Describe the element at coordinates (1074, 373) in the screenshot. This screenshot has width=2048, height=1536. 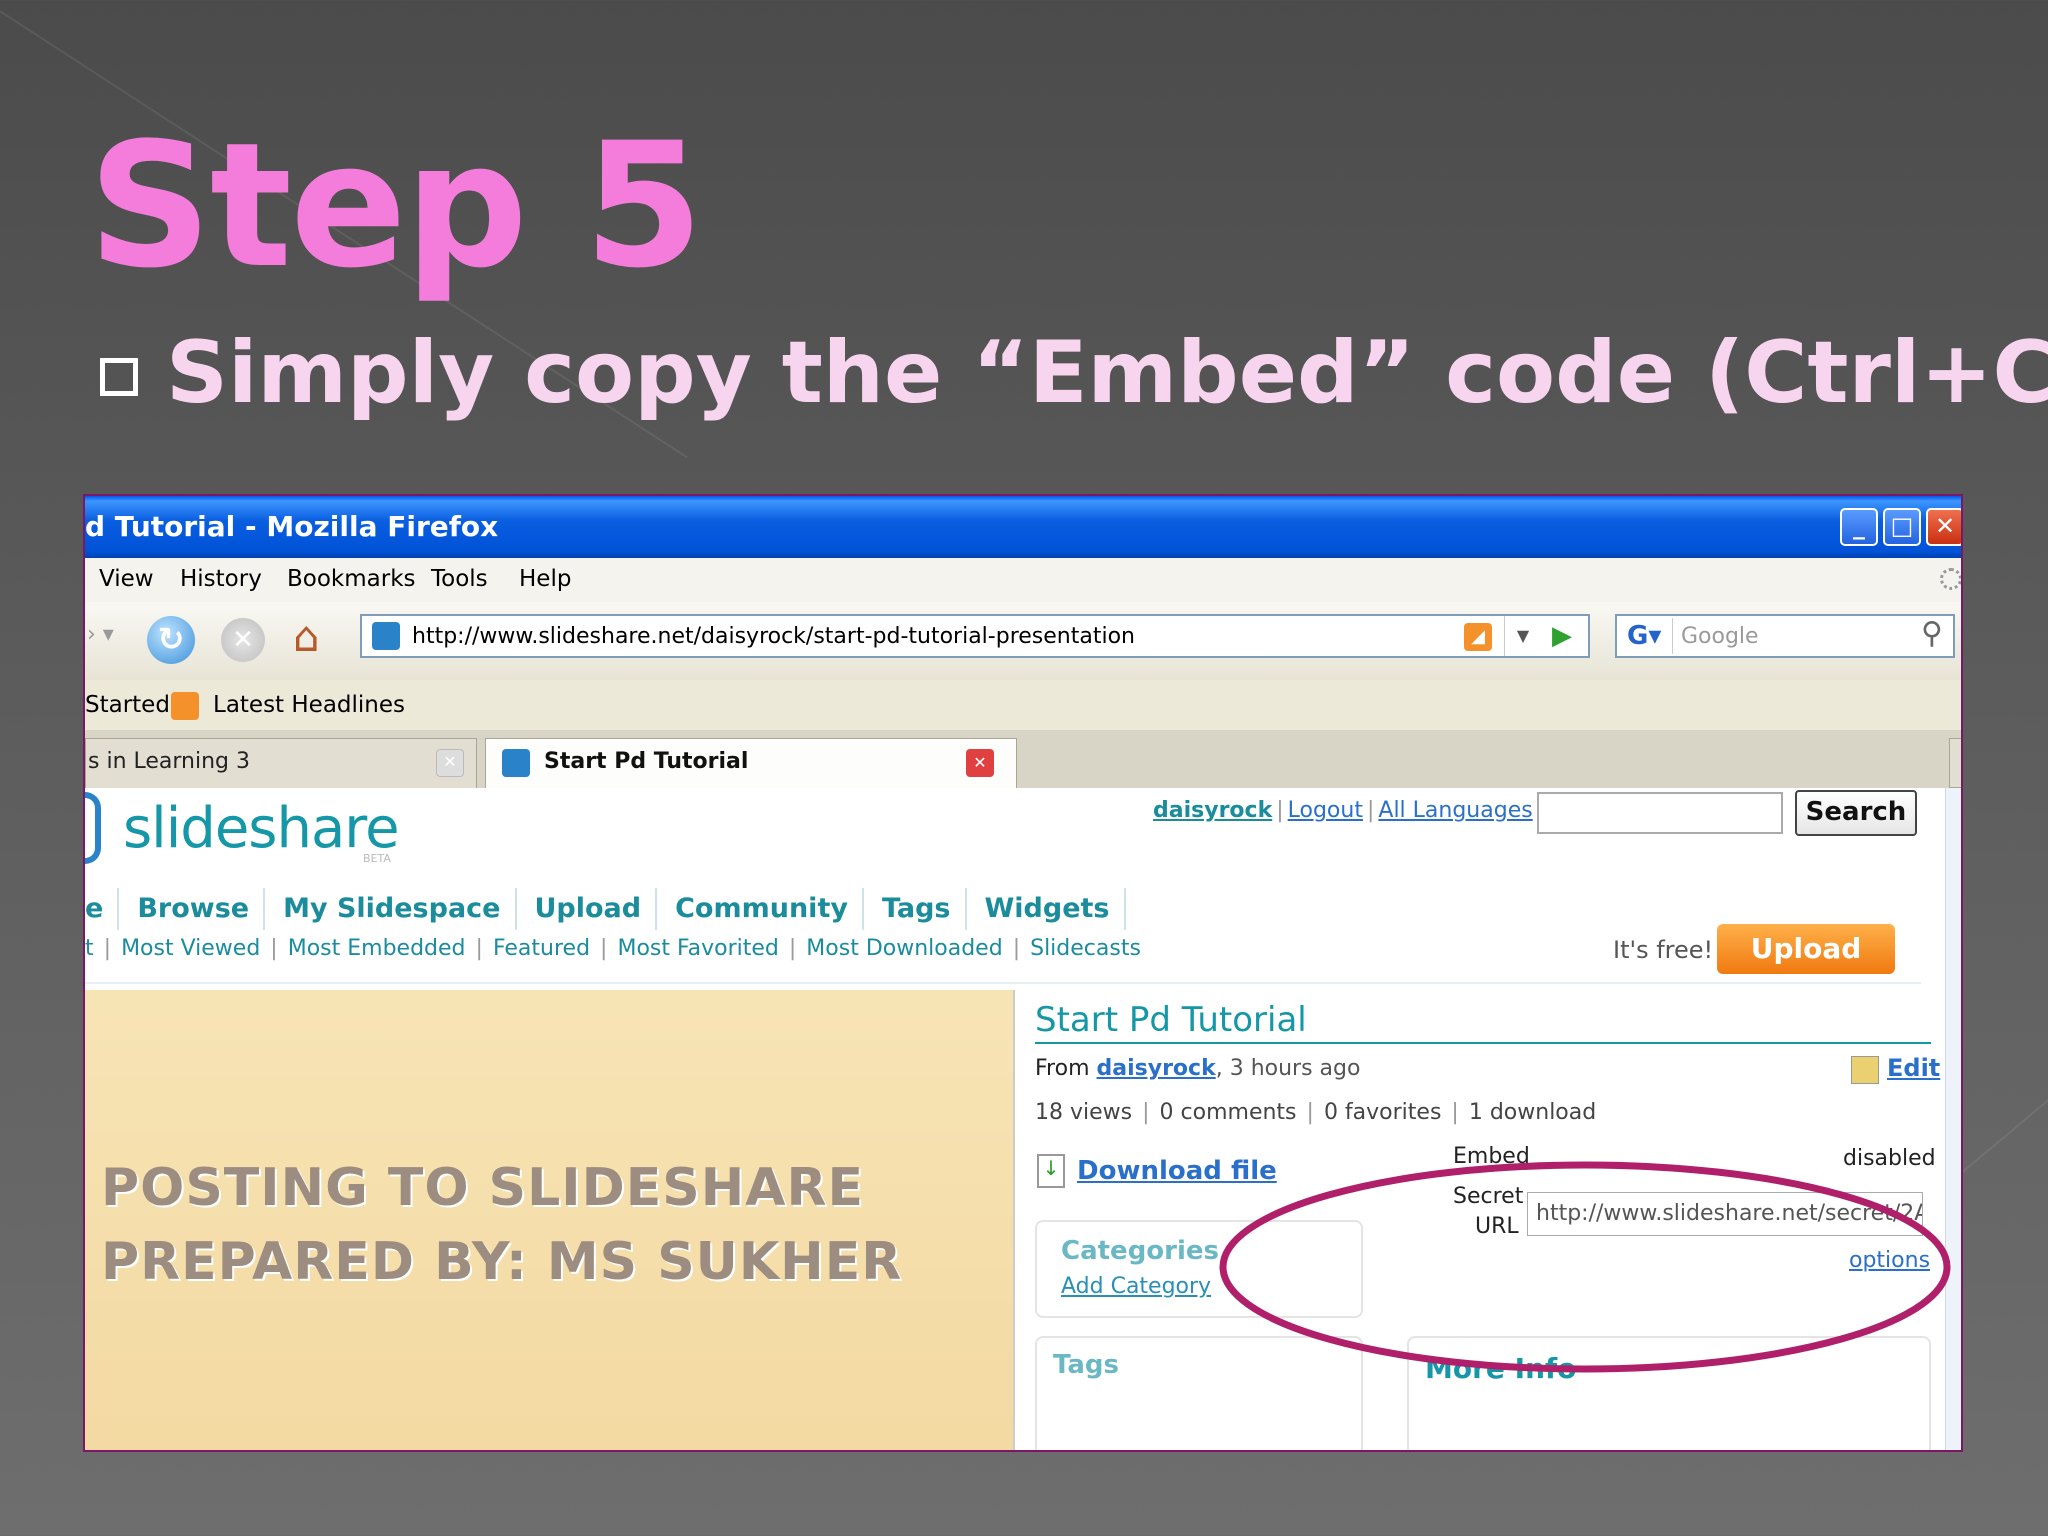
I see `slide-bullet: Simply copy the “Embed” code (Ctrl+C)` at that location.